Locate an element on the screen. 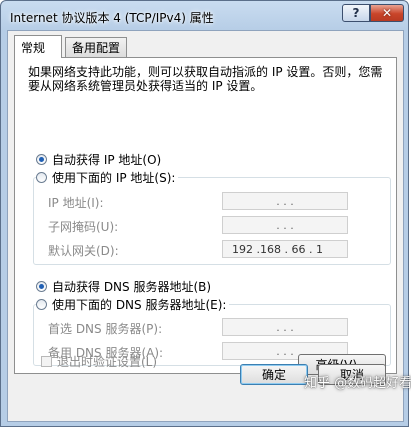 The width and height of the screenshot is (411, 429). close-icon: ✕ is located at coordinates (387, 13).